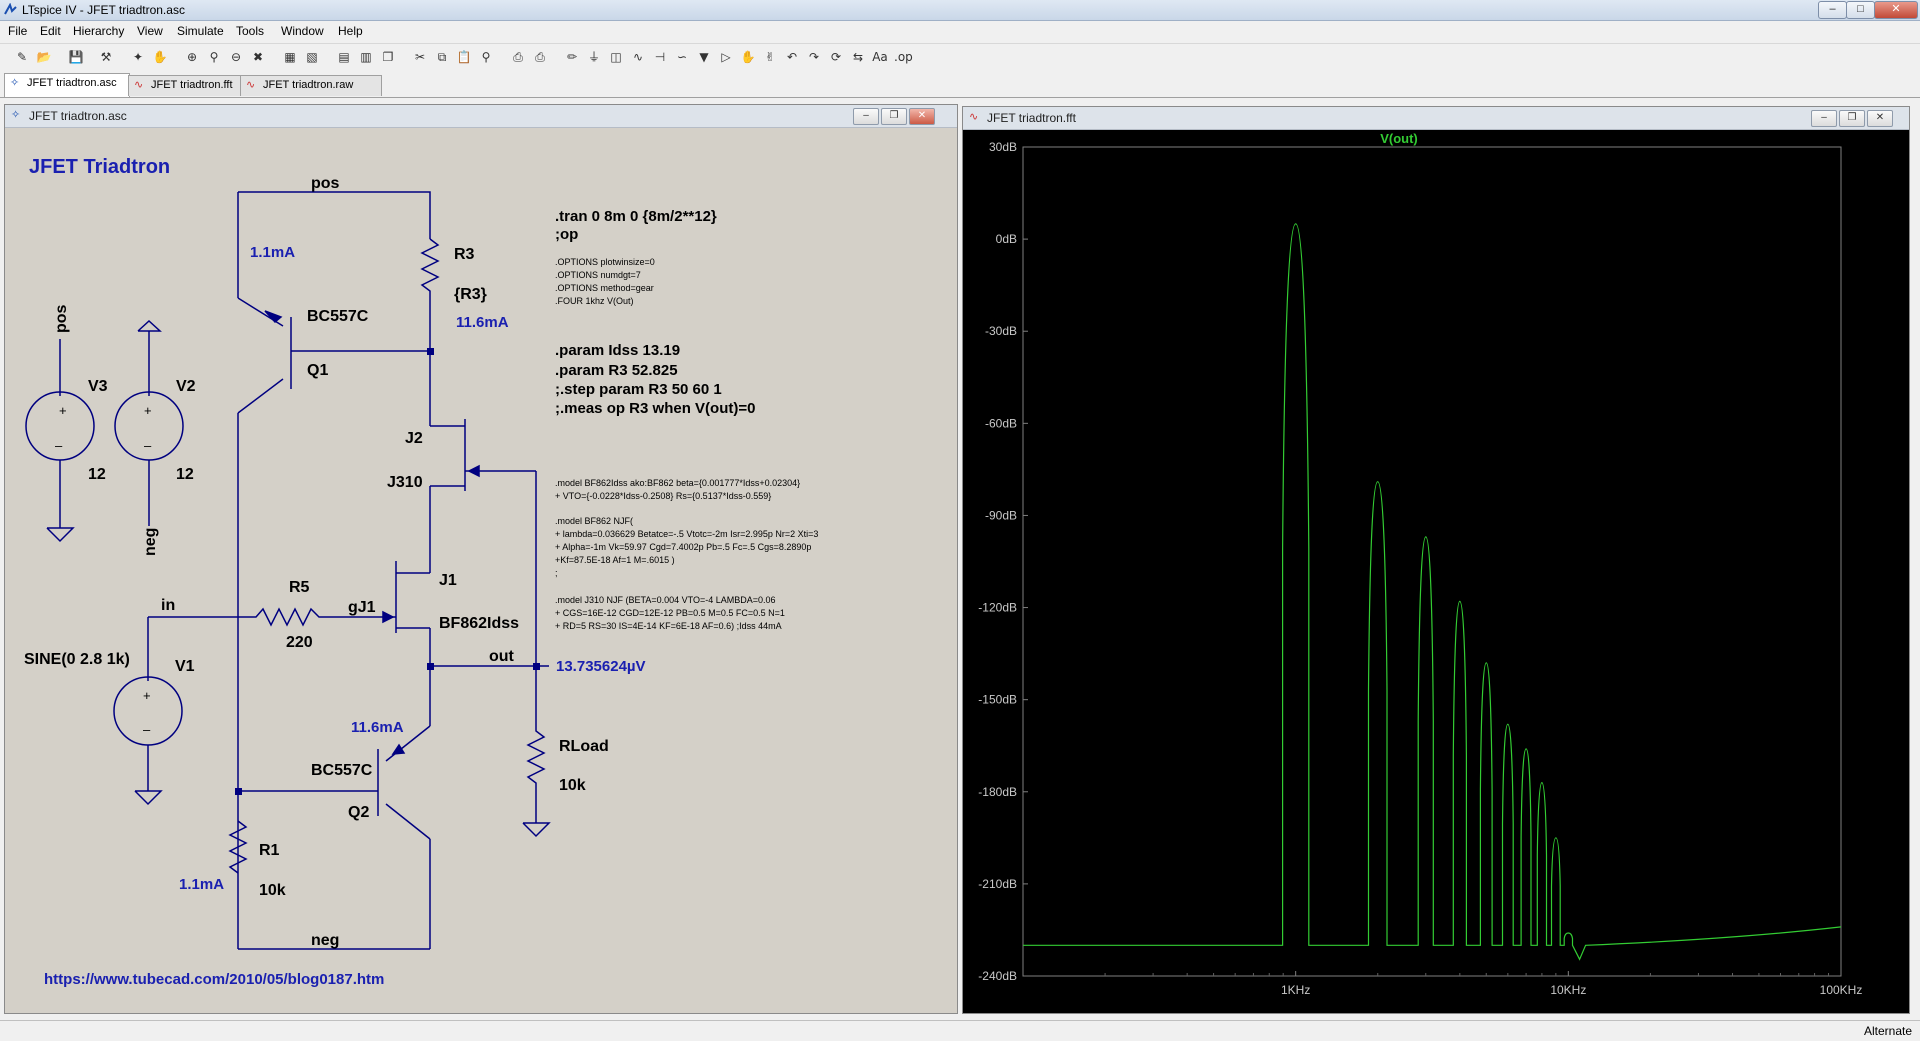 The image size is (1920, 1041). Describe the element at coordinates (236, 57) in the screenshot. I see `zoom-out-icon: ⊖` at that location.